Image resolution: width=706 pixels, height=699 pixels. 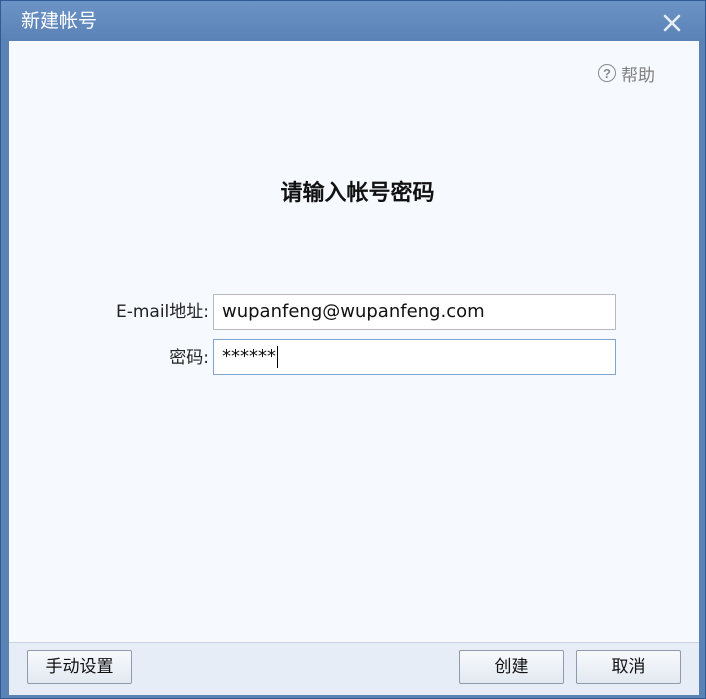 What do you see at coordinates (189, 358) in the screenshot?
I see `password-label: 密码:` at bounding box center [189, 358].